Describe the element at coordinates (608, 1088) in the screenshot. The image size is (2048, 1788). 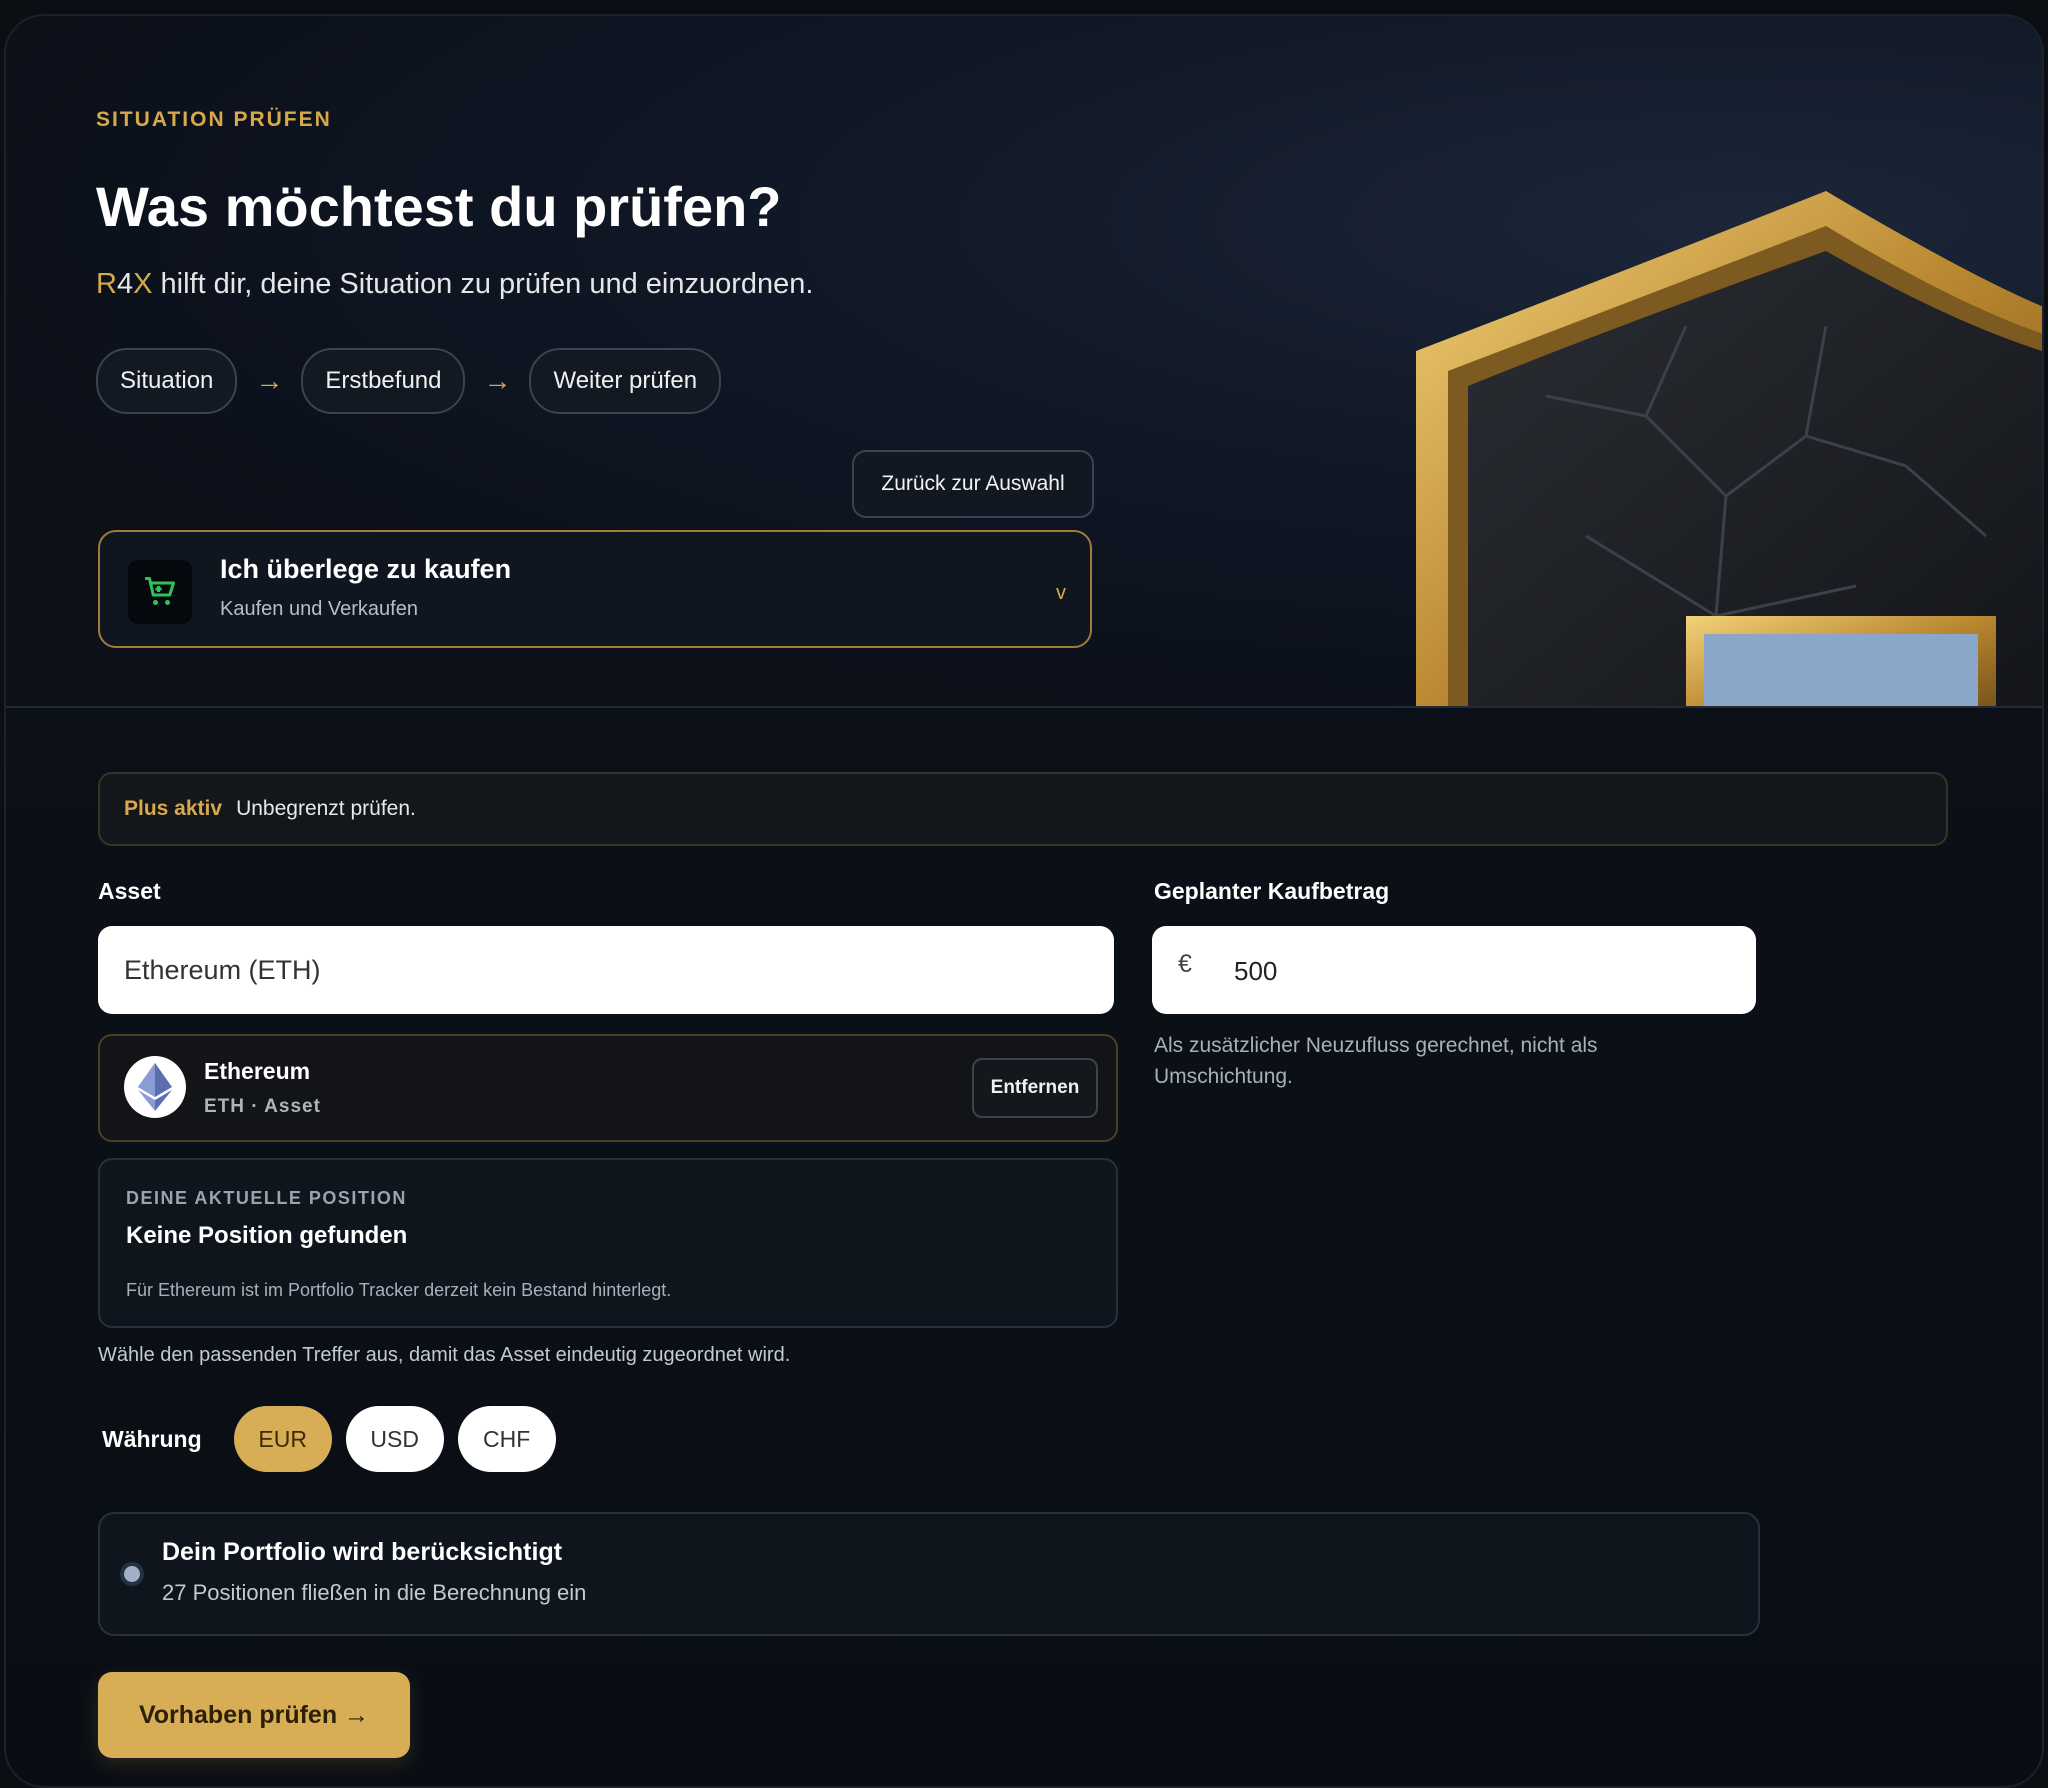
I see `selected-asset-card: Ethereum ETH · Asset Entfernen` at that location.